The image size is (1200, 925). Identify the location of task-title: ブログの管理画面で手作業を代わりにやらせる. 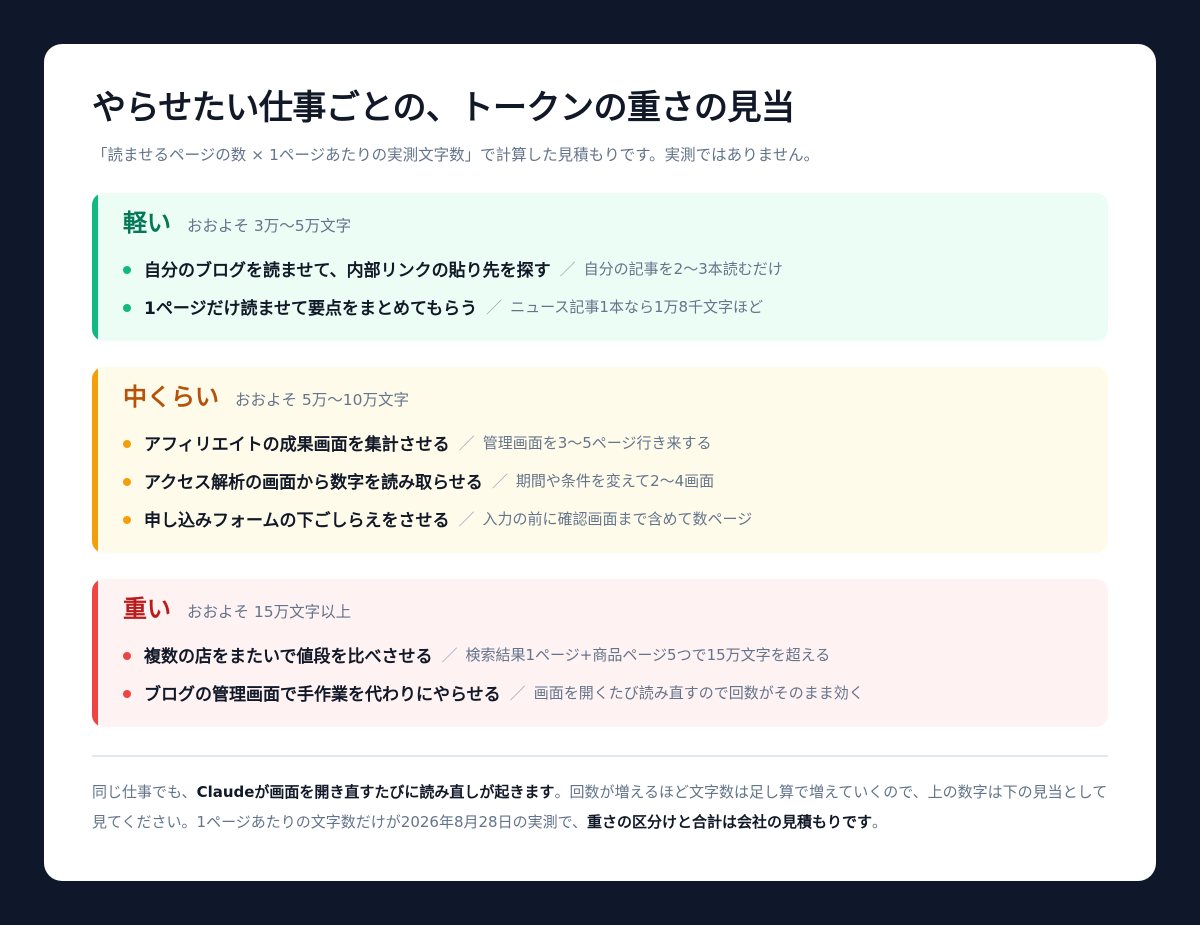
(322, 694).